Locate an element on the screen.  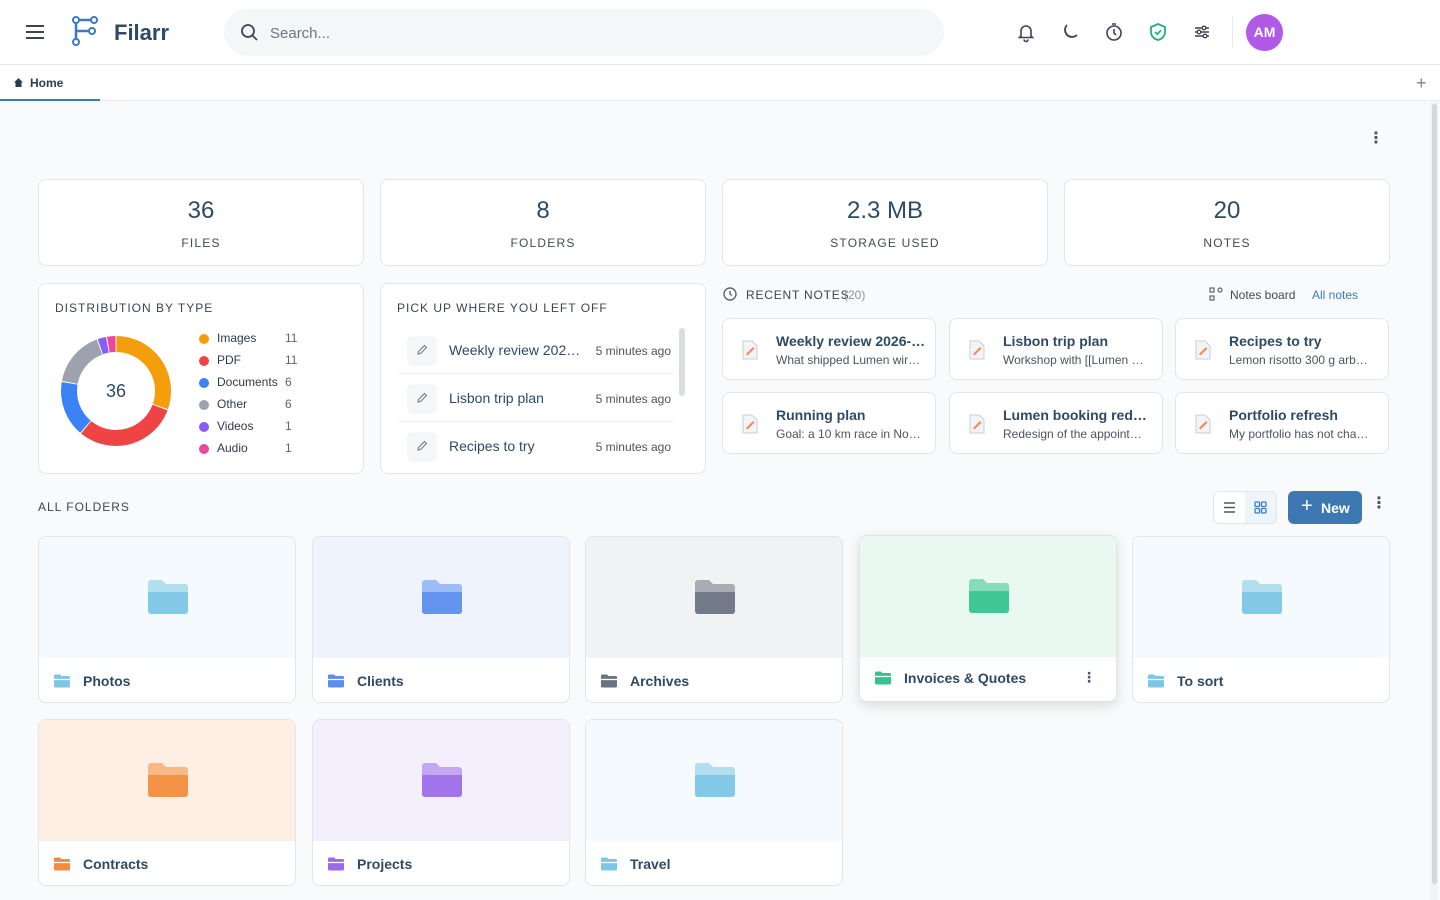
search-icon is located at coordinates (249, 32).